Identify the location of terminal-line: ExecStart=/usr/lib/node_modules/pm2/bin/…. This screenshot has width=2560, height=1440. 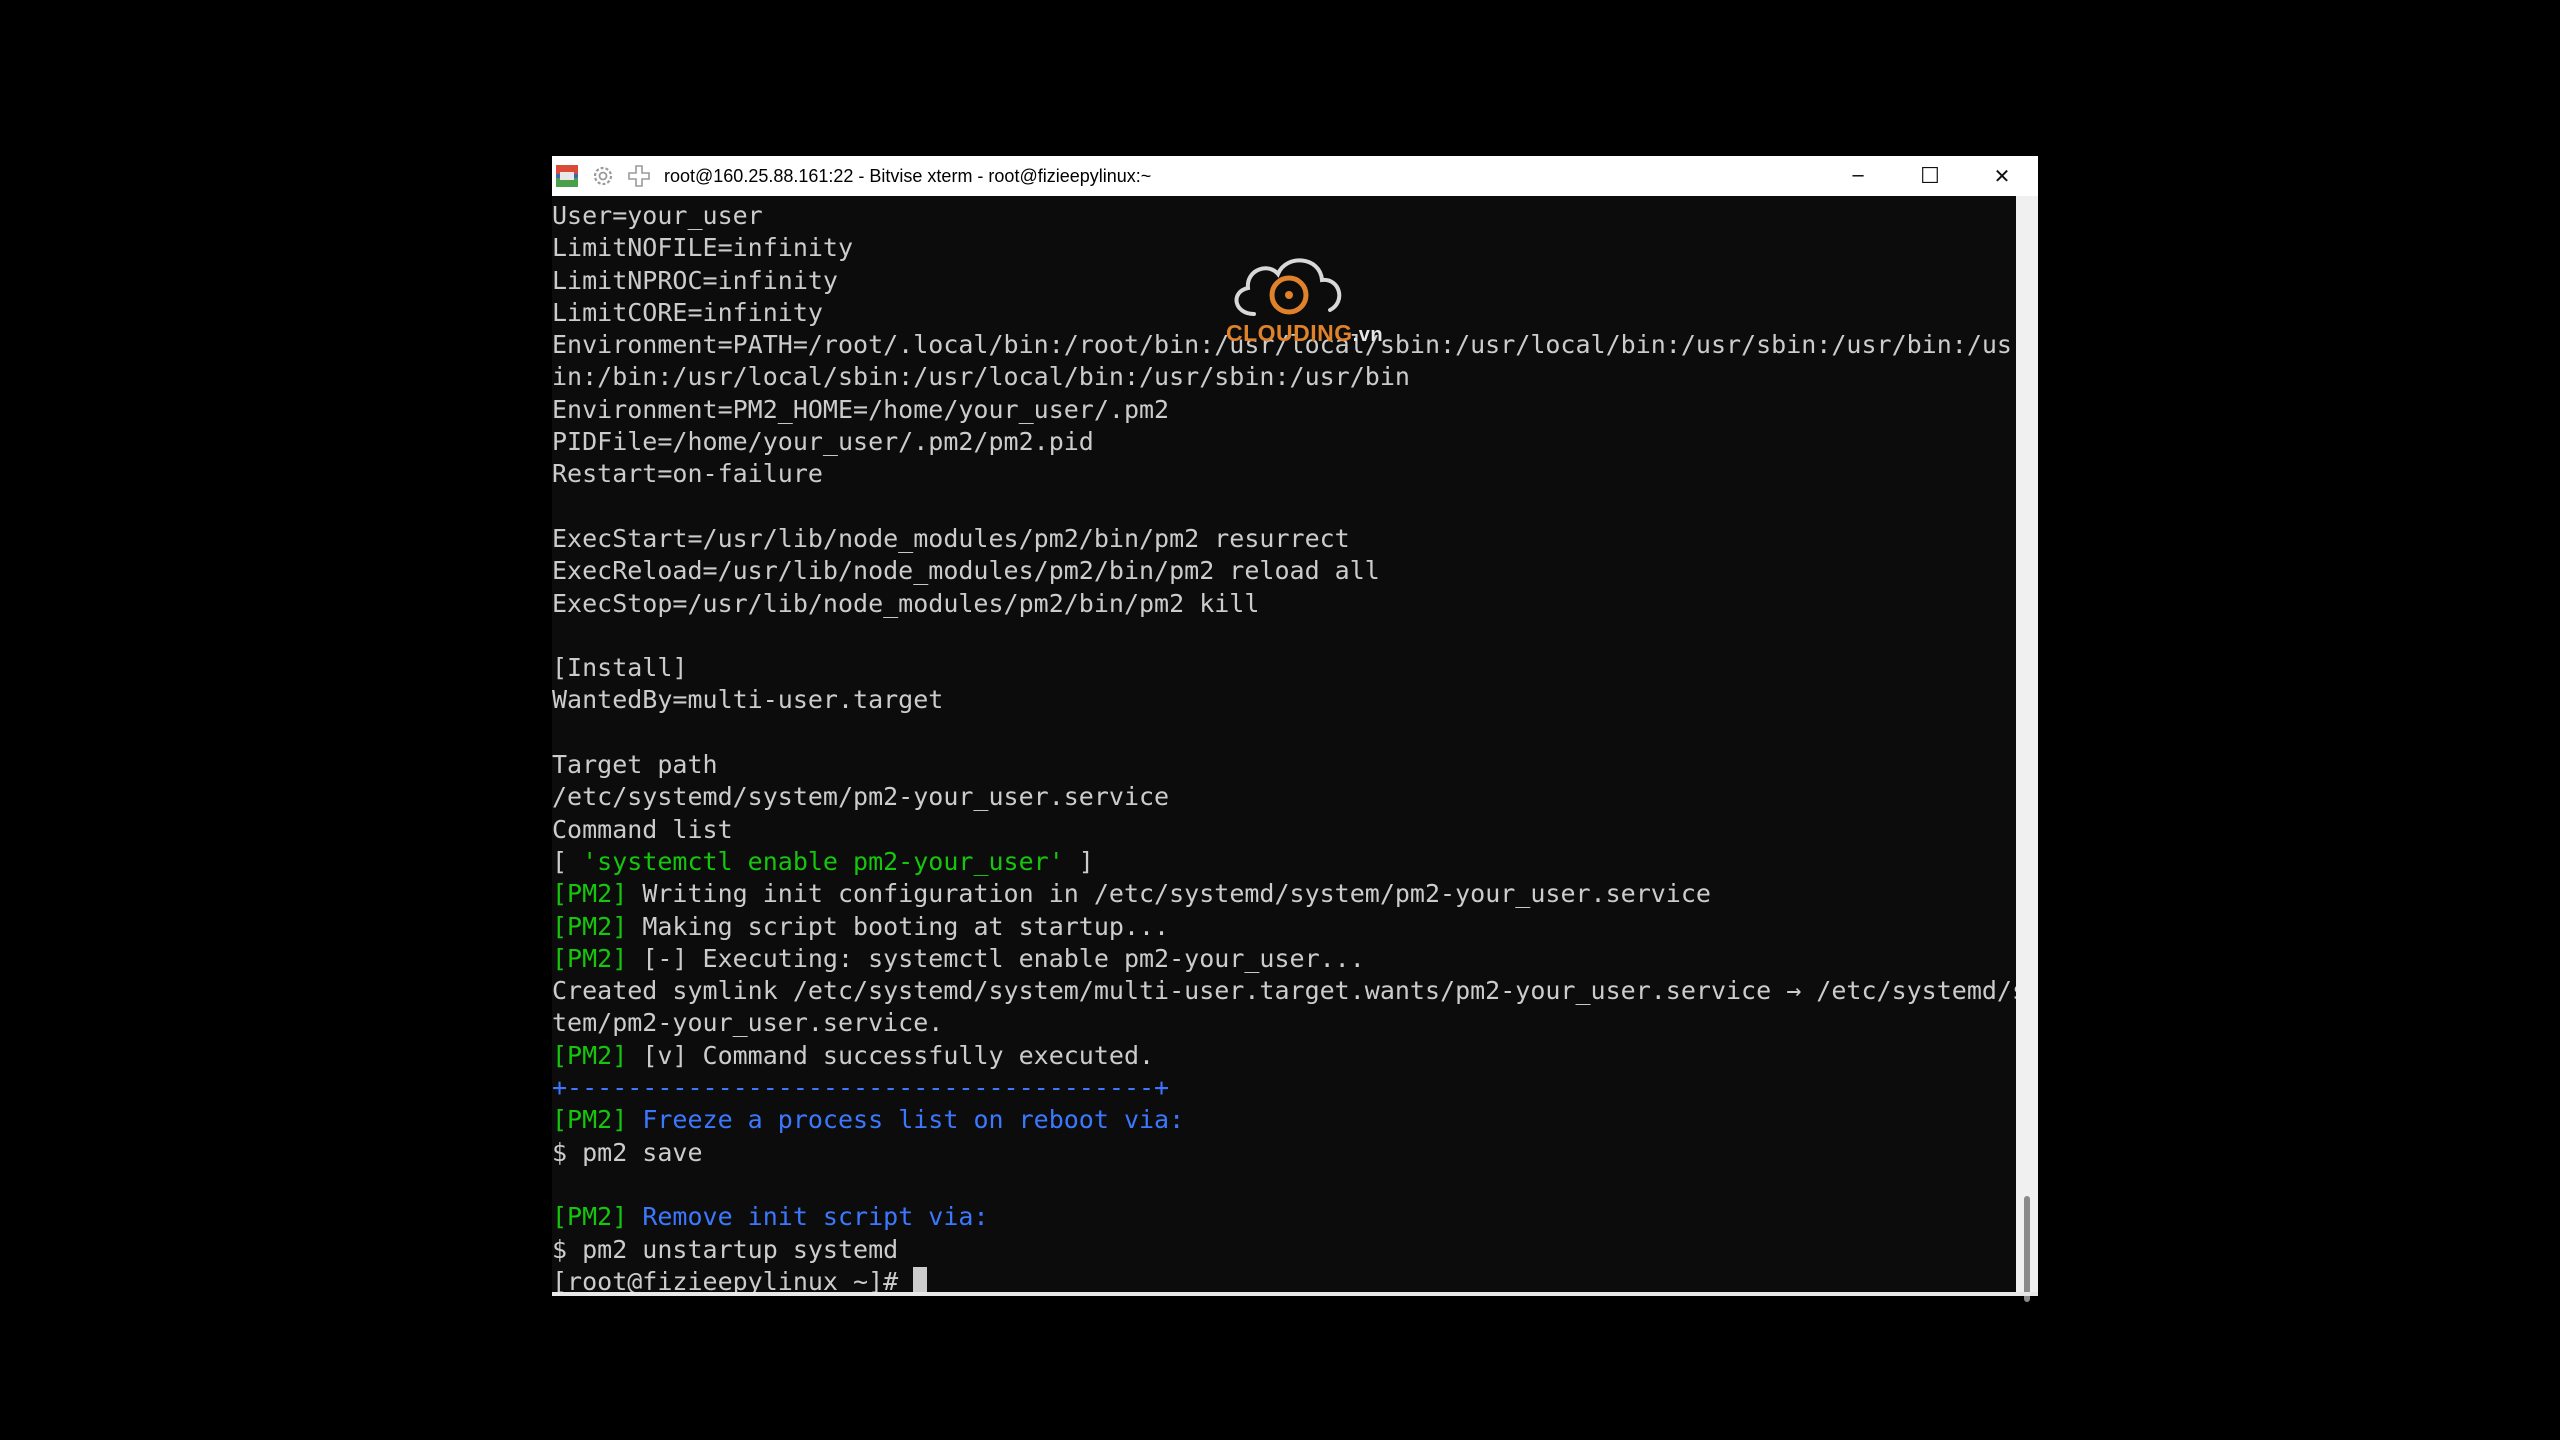
(1284, 539).